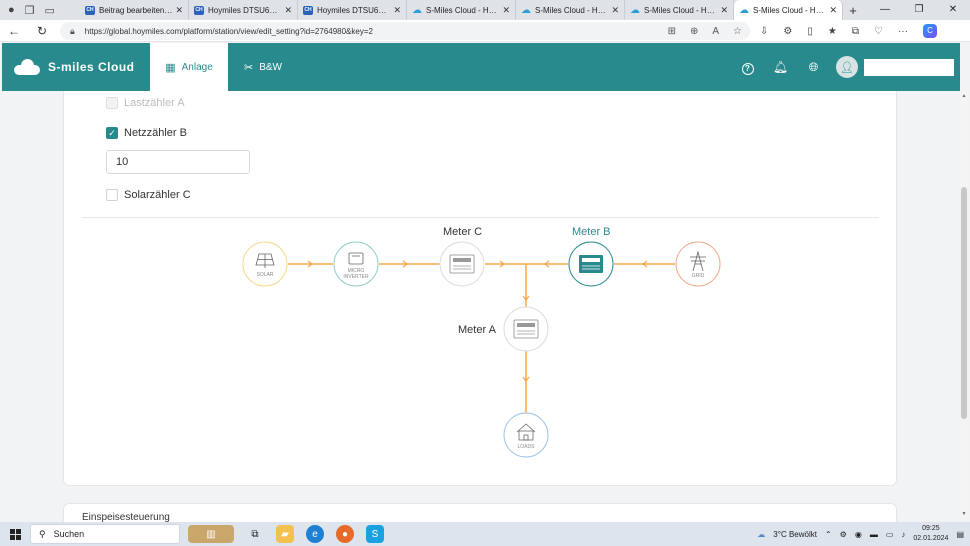  What do you see at coordinates (848, 31) in the screenshot?
I see `browser-toolbar-right: ⇩ ⚙ ▯ ★ ⧉ ♡ ··· C` at bounding box center [848, 31].